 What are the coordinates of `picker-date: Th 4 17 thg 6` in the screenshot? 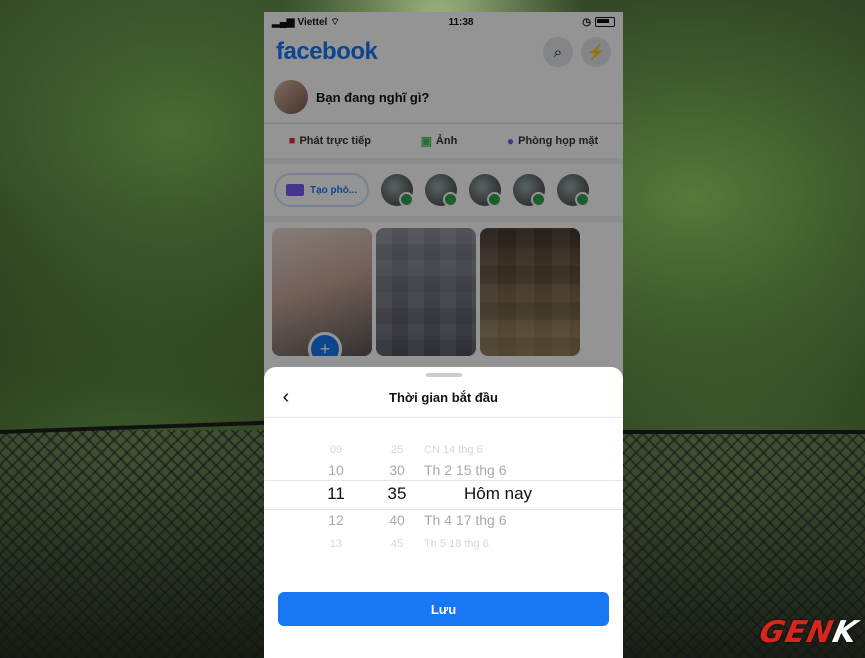 It's located at (465, 520).